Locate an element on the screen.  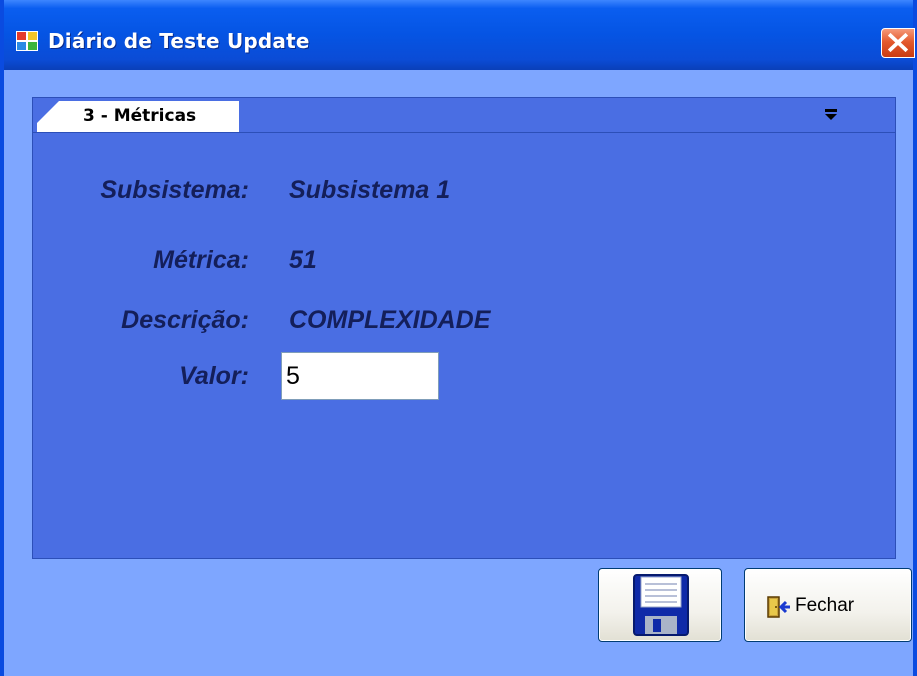
metrica-value: 51 is located at coordinates (303, 260).